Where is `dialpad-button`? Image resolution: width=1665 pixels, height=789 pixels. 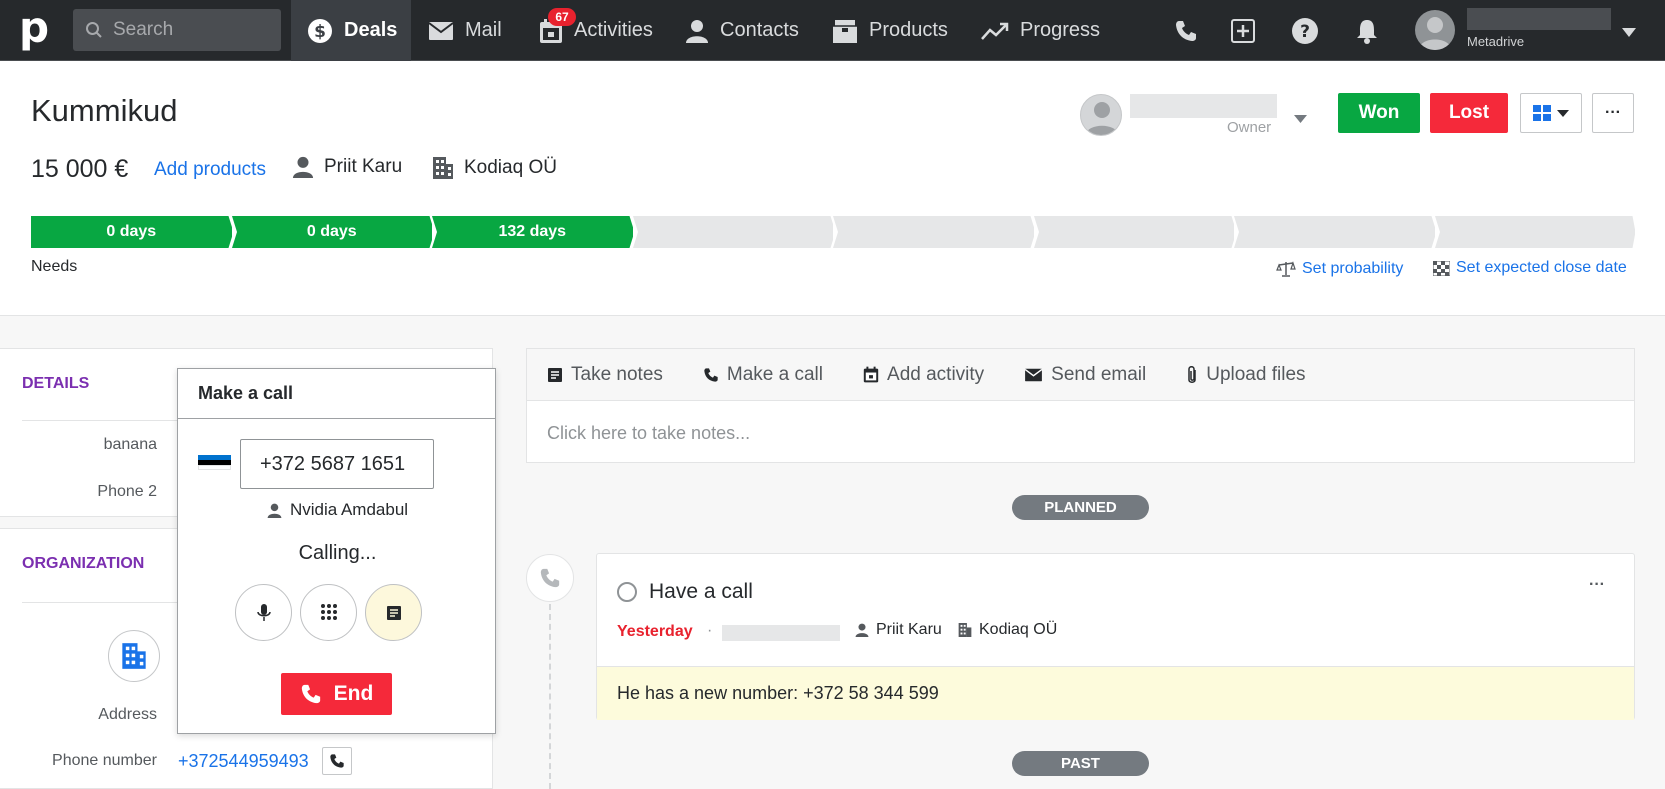 dialpad-button is located at coordinates (328, 612).